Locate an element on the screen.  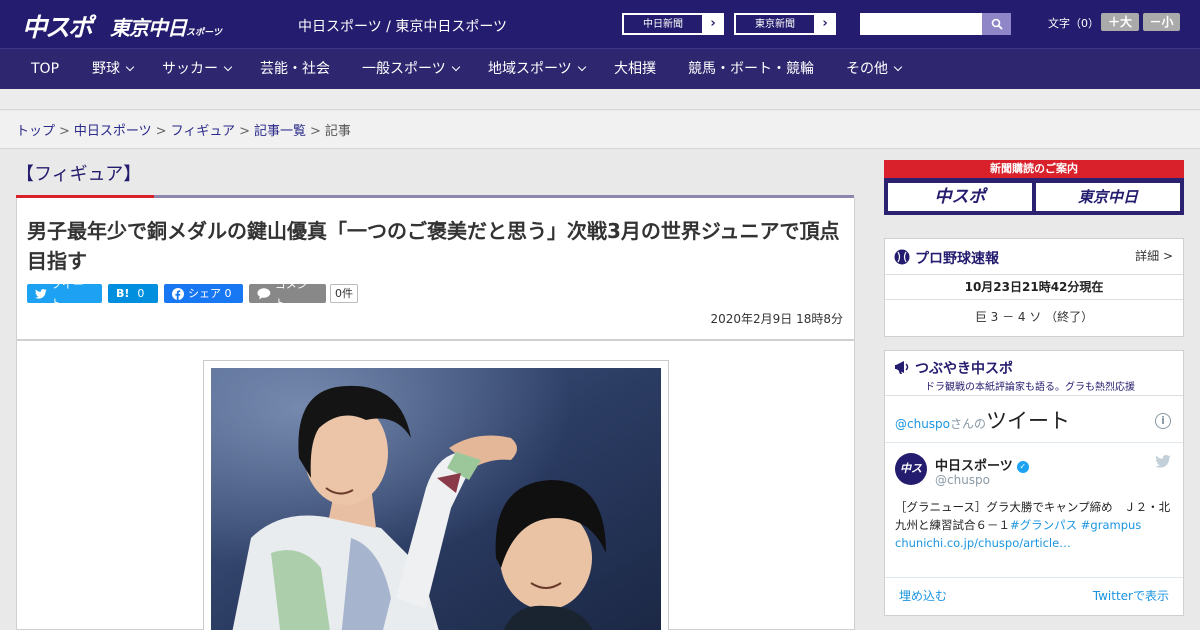
nav-item-keiba: 競馬・ボート・競輪 is located at coordinates (751, 69).